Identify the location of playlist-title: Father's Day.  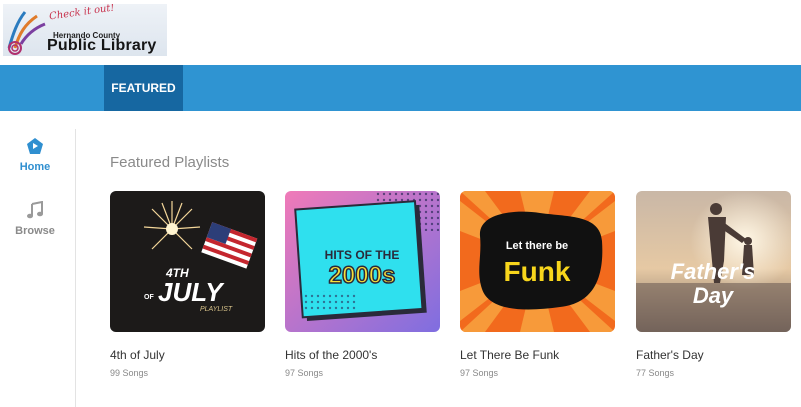
(713, 355).